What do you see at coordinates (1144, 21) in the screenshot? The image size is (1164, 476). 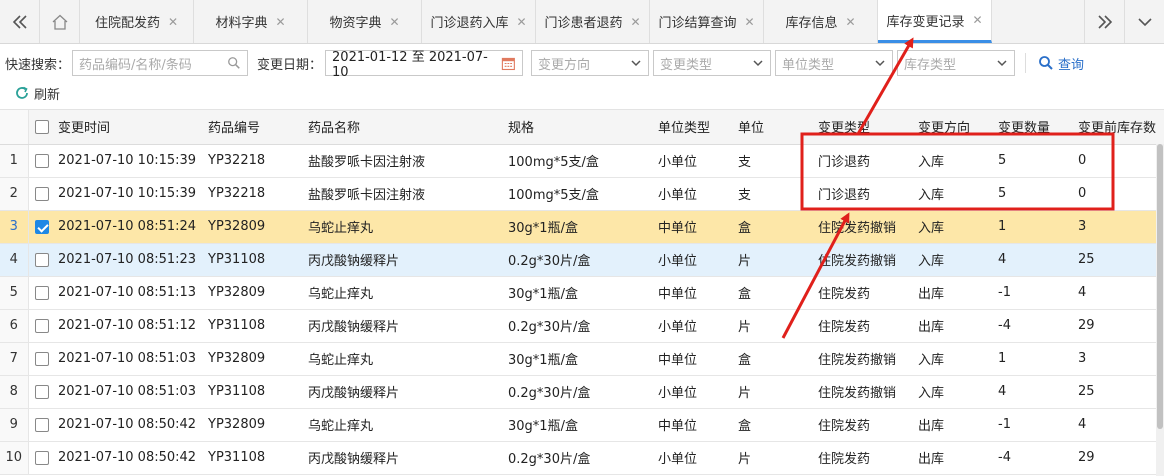 I see `tab-menu-button` at bounding box center [1144, 21].